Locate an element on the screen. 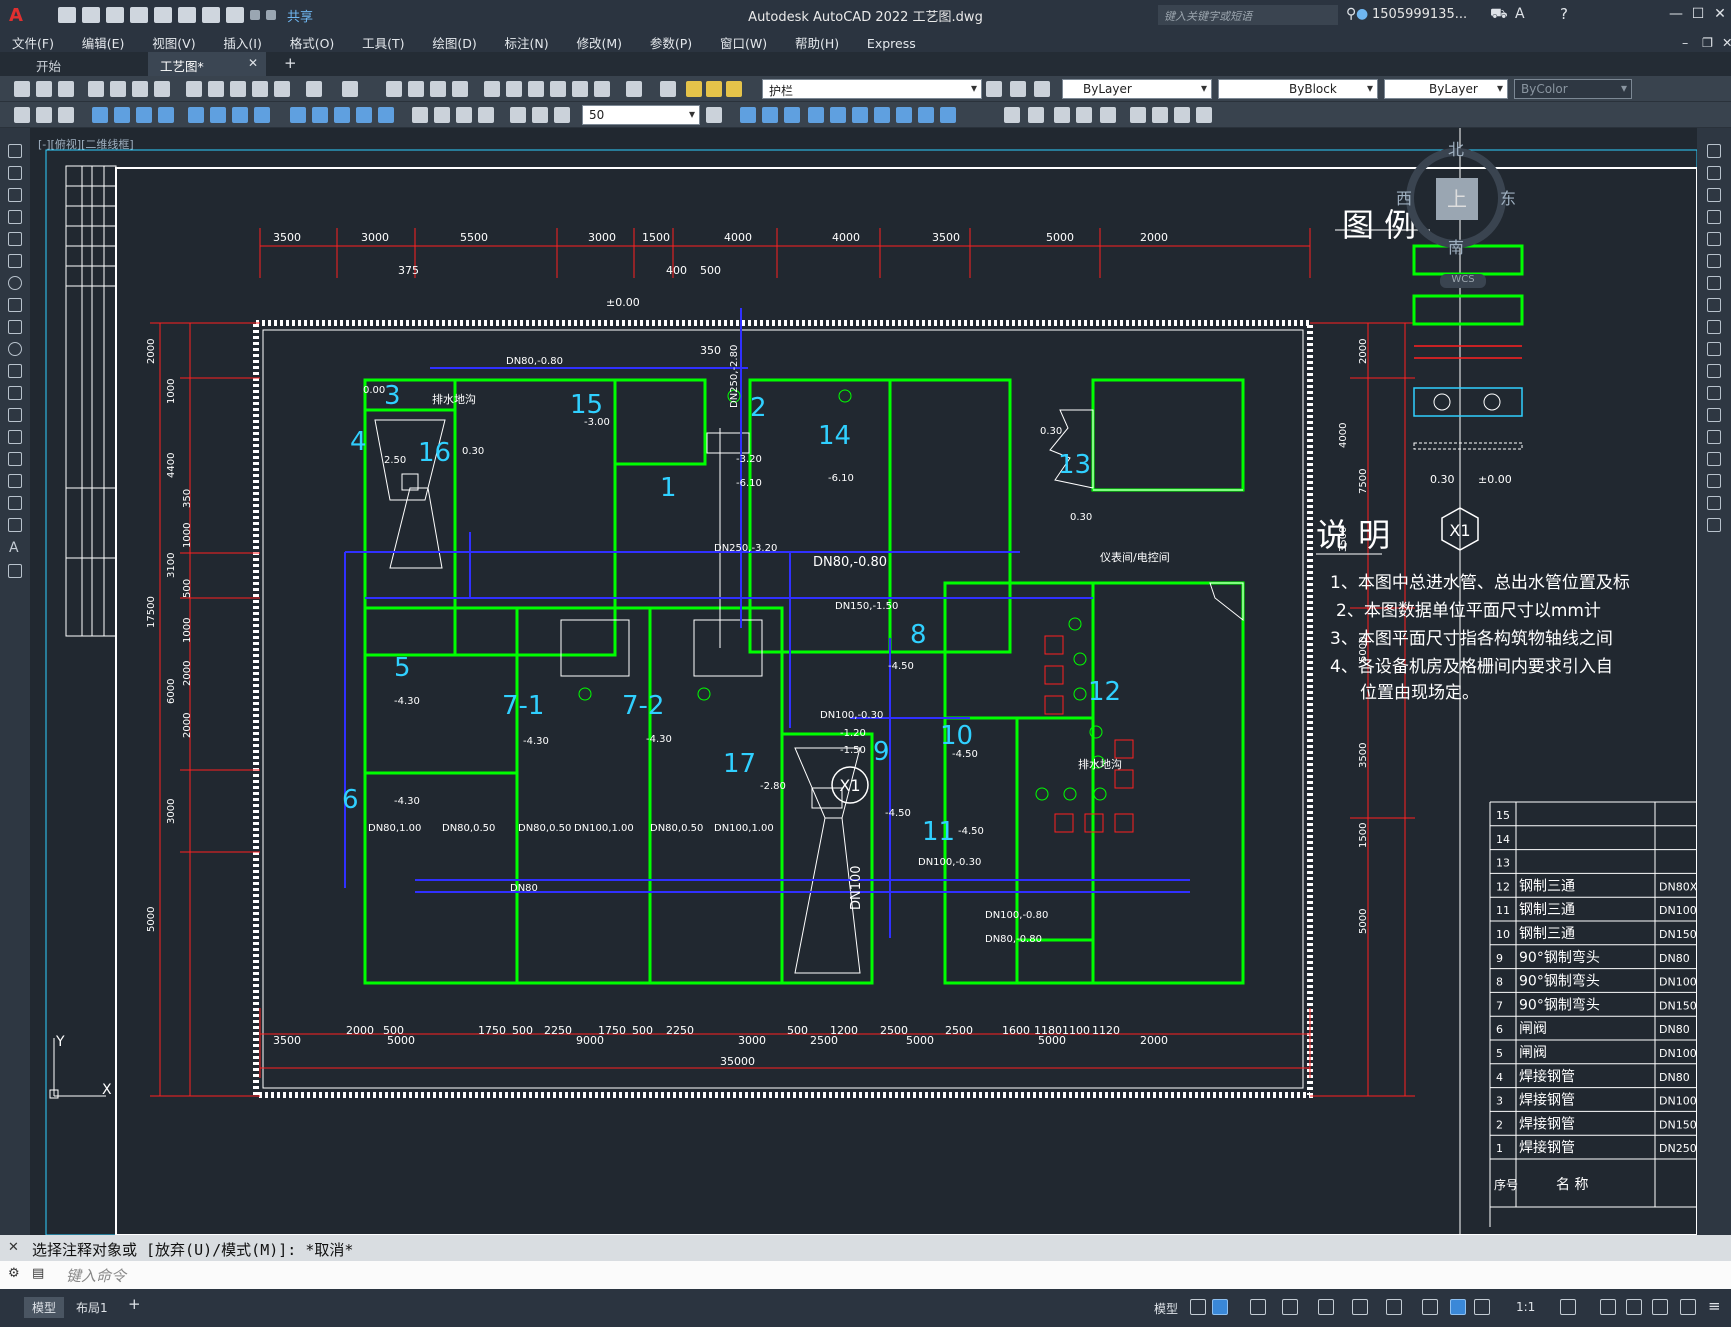  jogged-linear-icon is located at coordinates (486, 115).